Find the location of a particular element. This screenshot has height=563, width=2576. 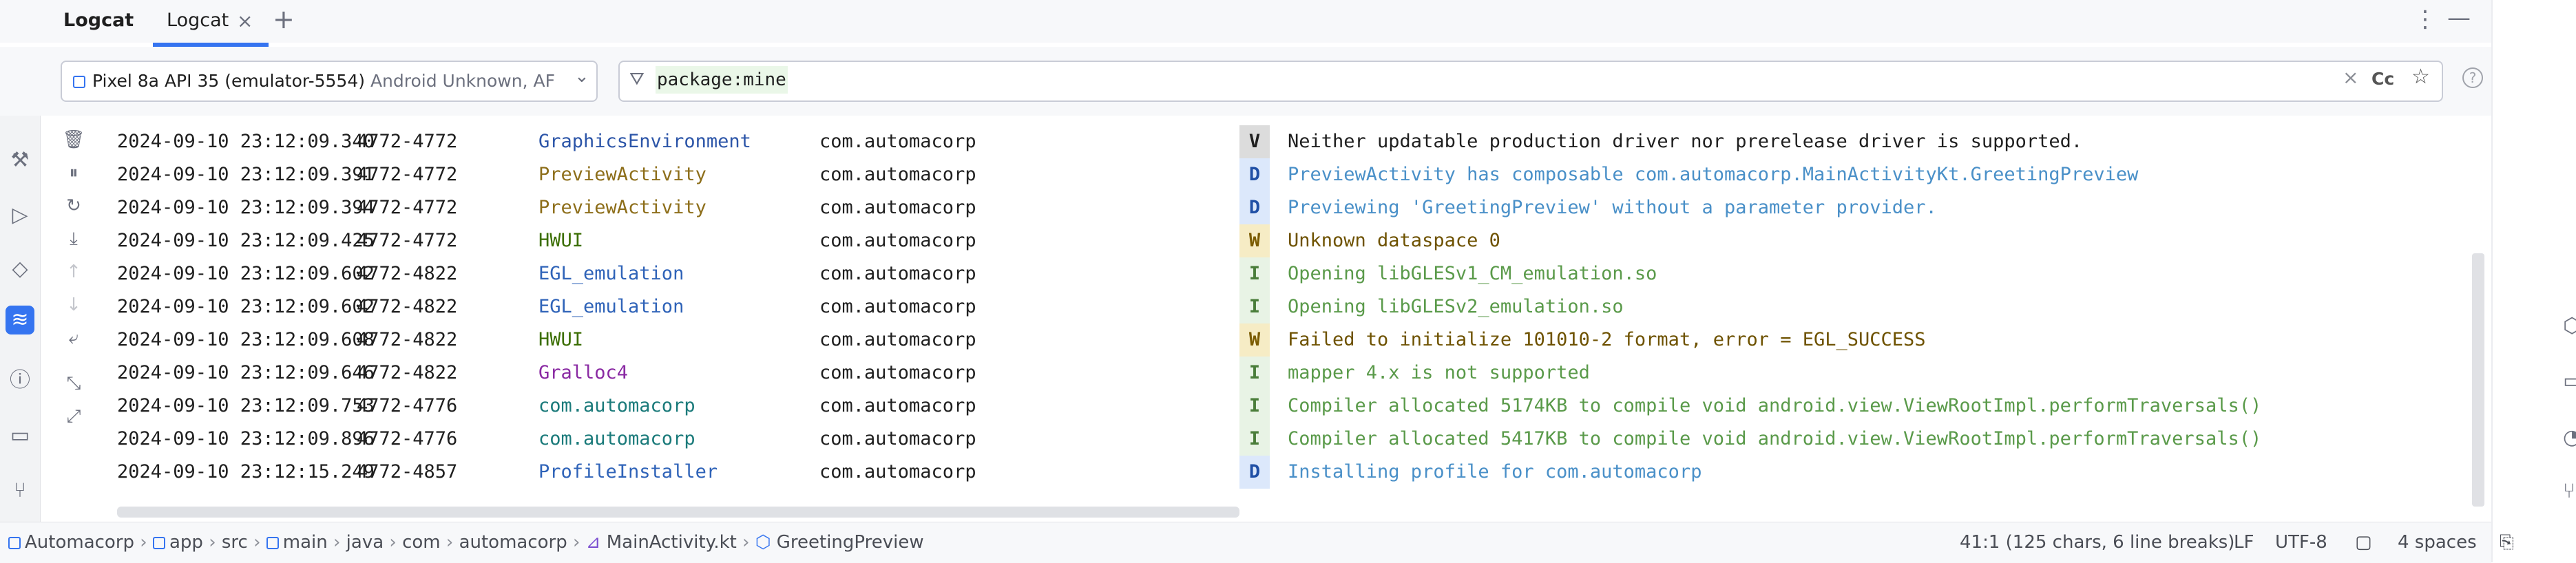

lock-icon: ⎘ is located at coordinates (2507, 542).